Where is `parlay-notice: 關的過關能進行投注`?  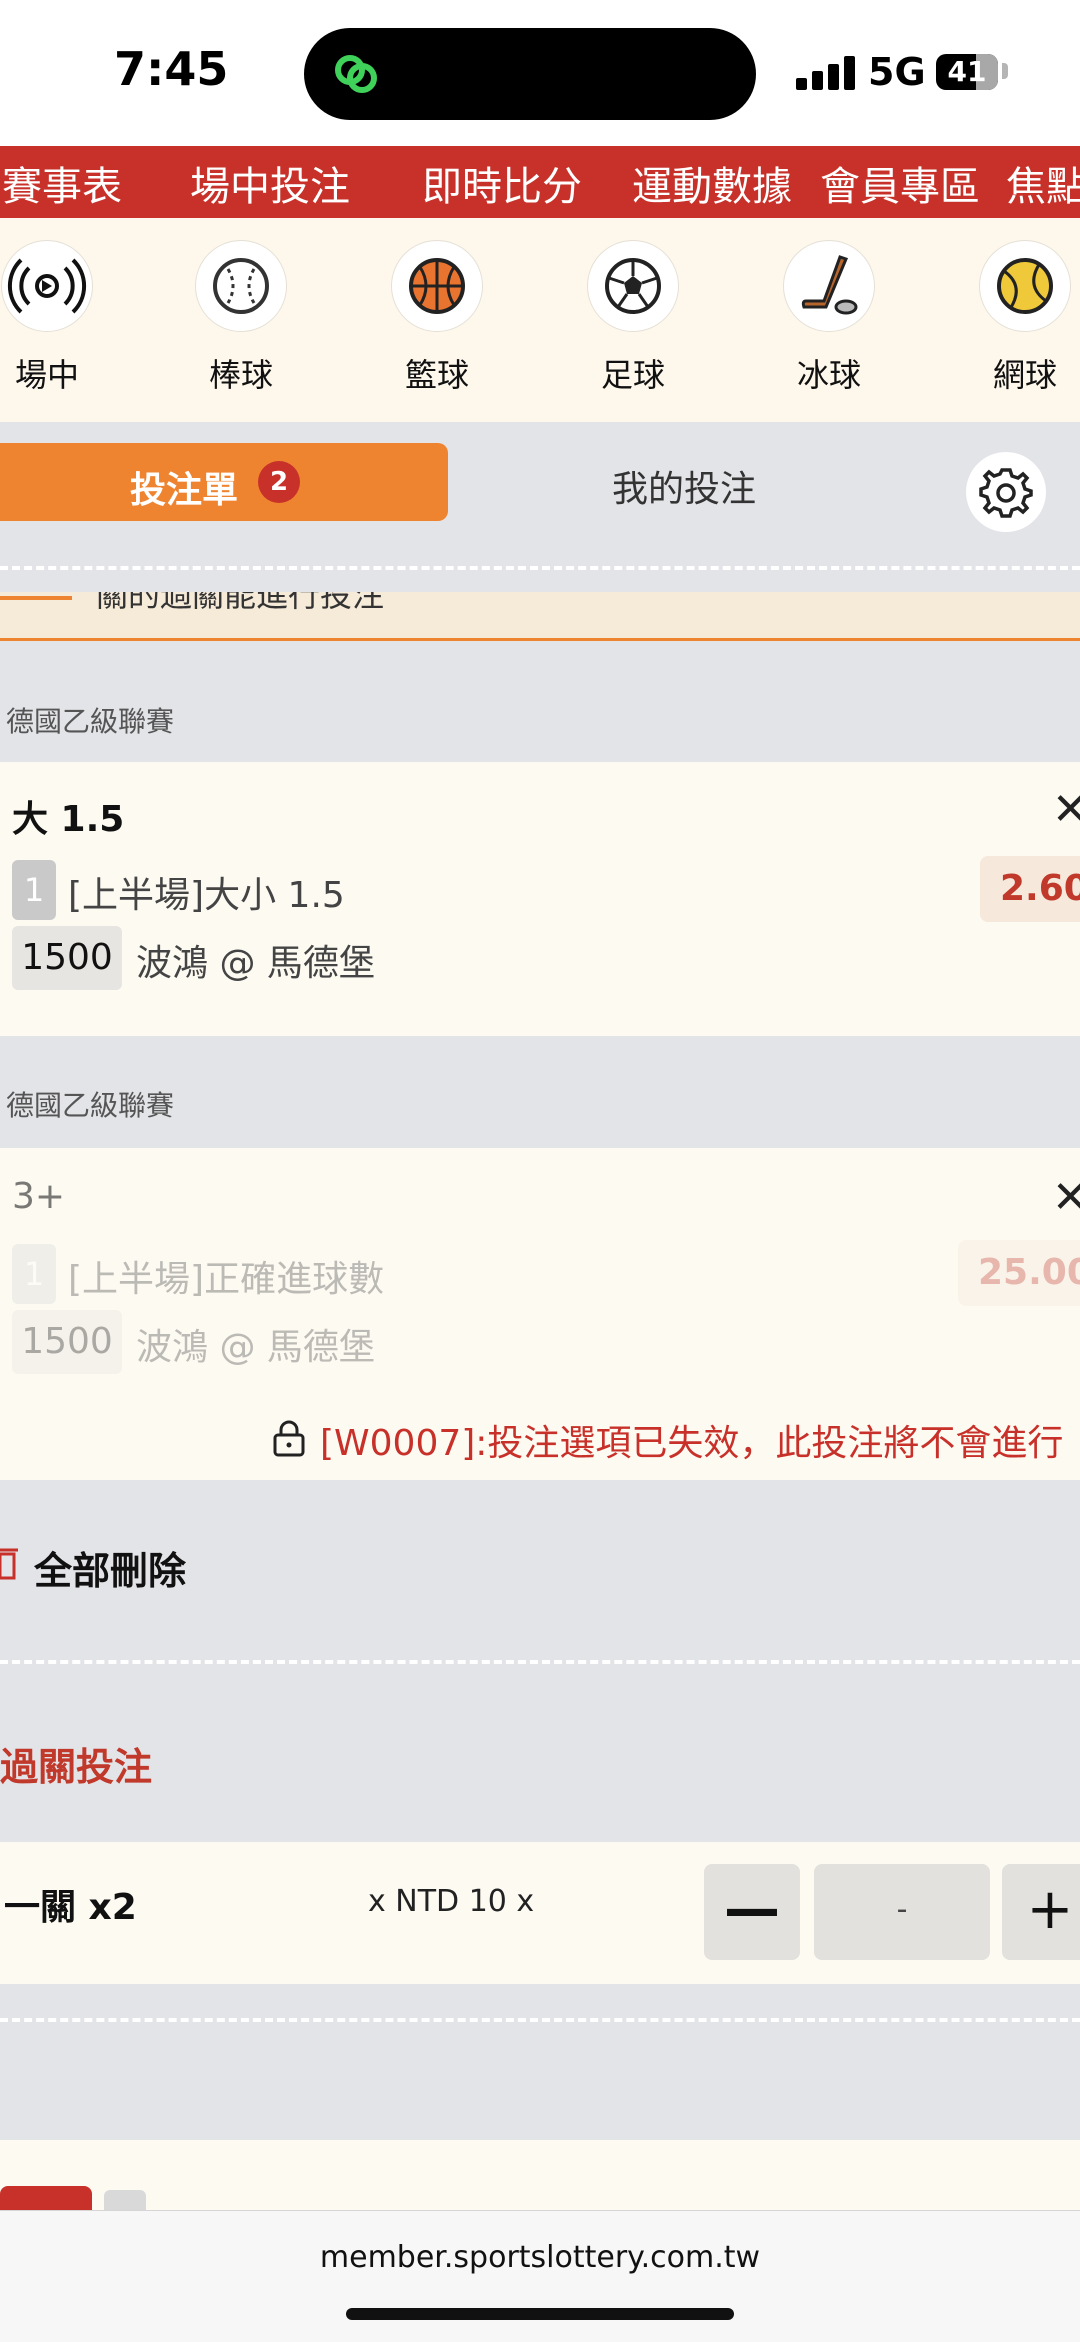
parlay-notice: 關的過關能進行投注 is located at coordinates (540, 616).